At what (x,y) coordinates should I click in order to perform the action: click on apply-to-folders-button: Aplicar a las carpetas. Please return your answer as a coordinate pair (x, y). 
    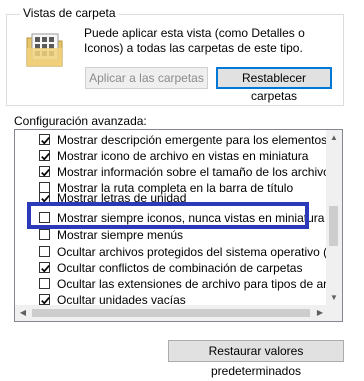
    Looking at the image, I should click on (146, 78).